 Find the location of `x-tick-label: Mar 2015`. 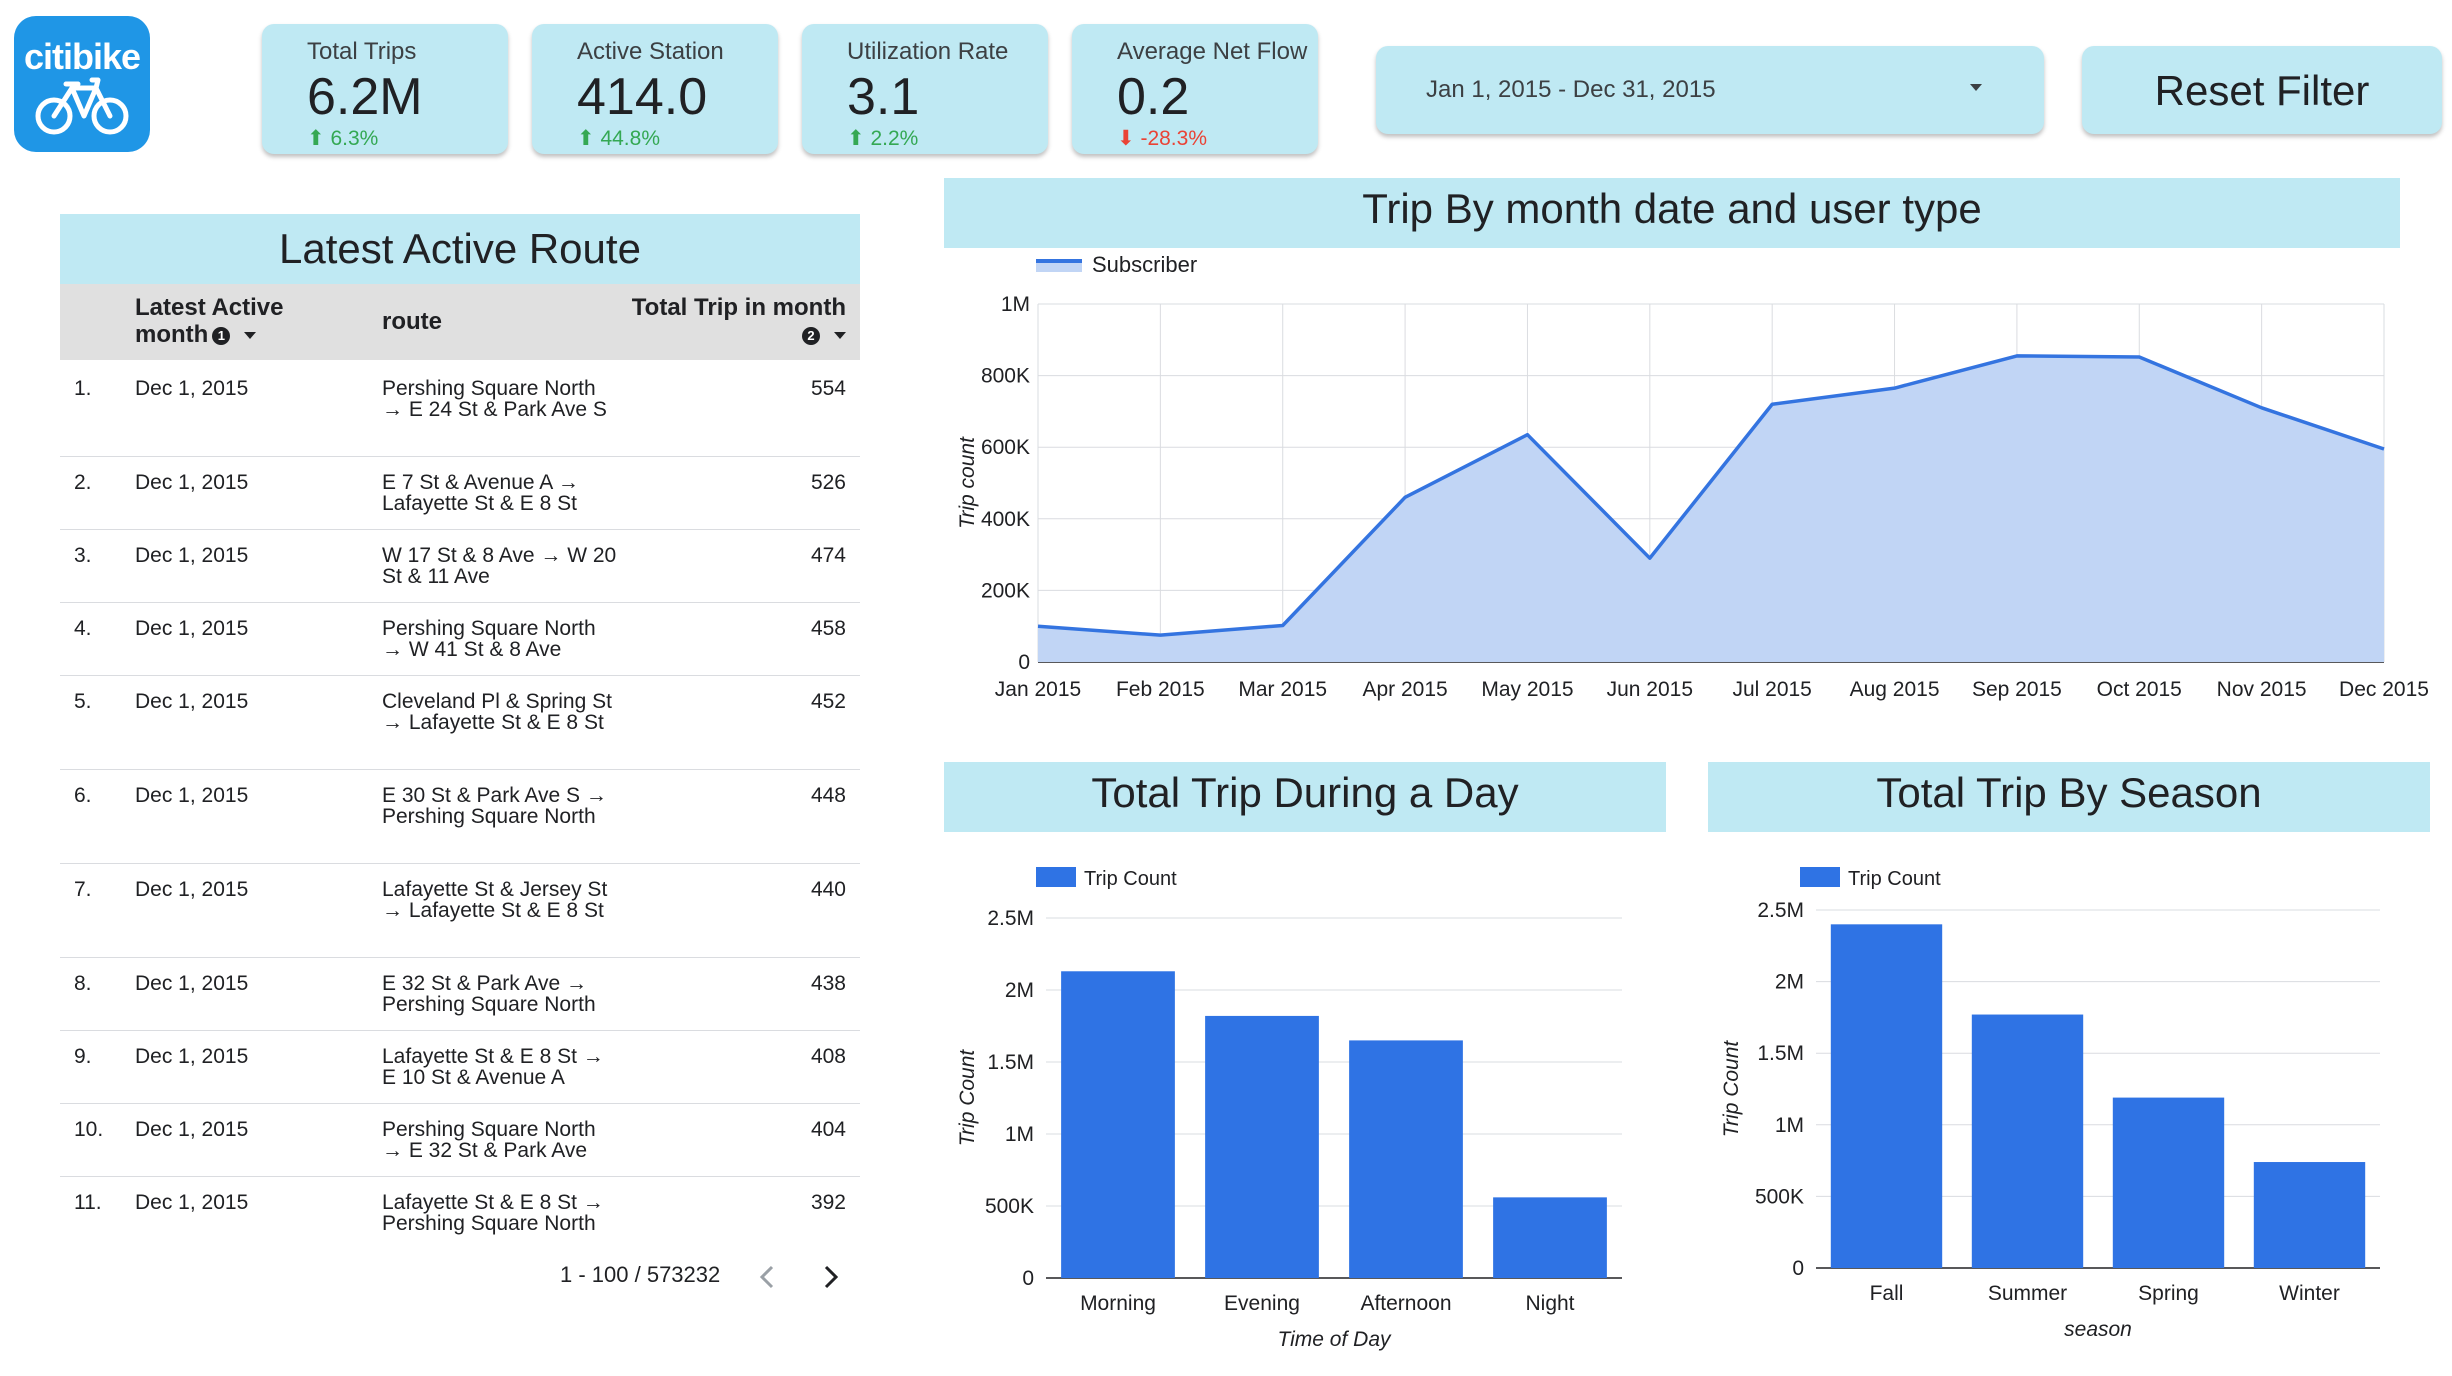

x-tick-label: Mar 2015 is located at coordinates (1282, 689).